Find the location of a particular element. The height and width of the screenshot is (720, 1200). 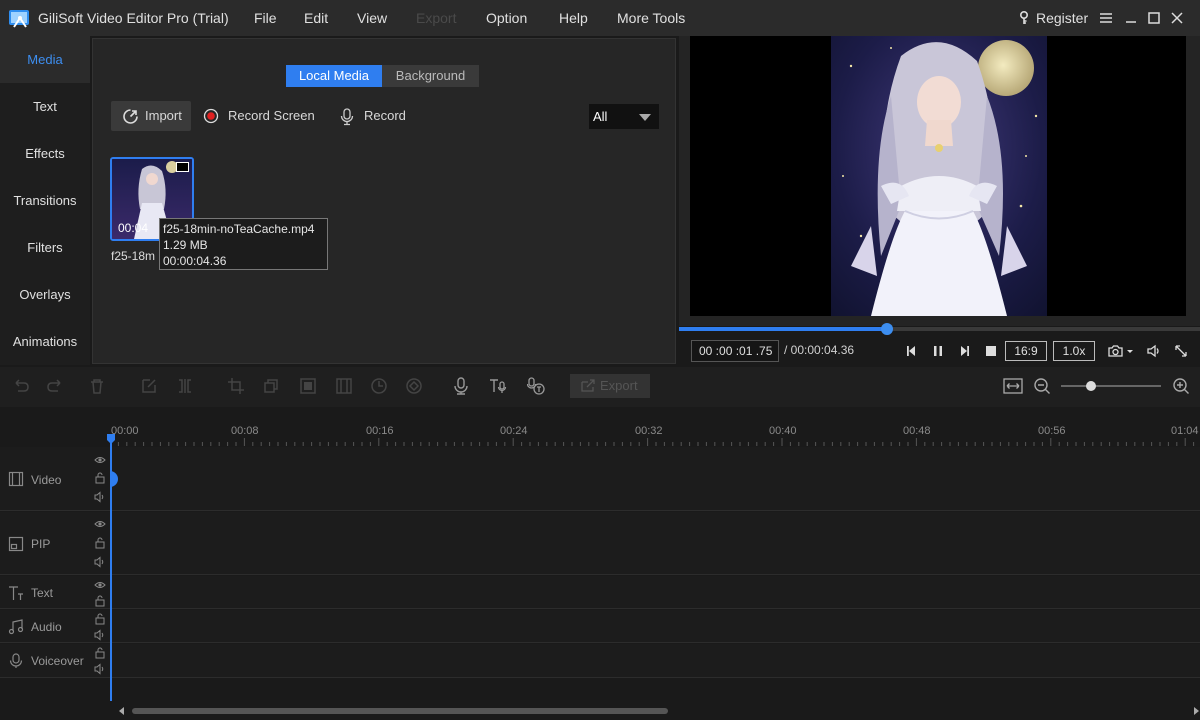

ruler-tick: 00:00 is located at coordinates (125, 431).